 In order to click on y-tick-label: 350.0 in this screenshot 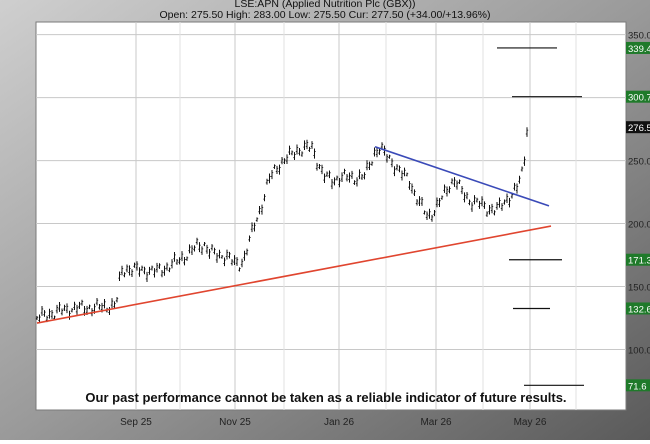, I will do `click(639, 36)`.